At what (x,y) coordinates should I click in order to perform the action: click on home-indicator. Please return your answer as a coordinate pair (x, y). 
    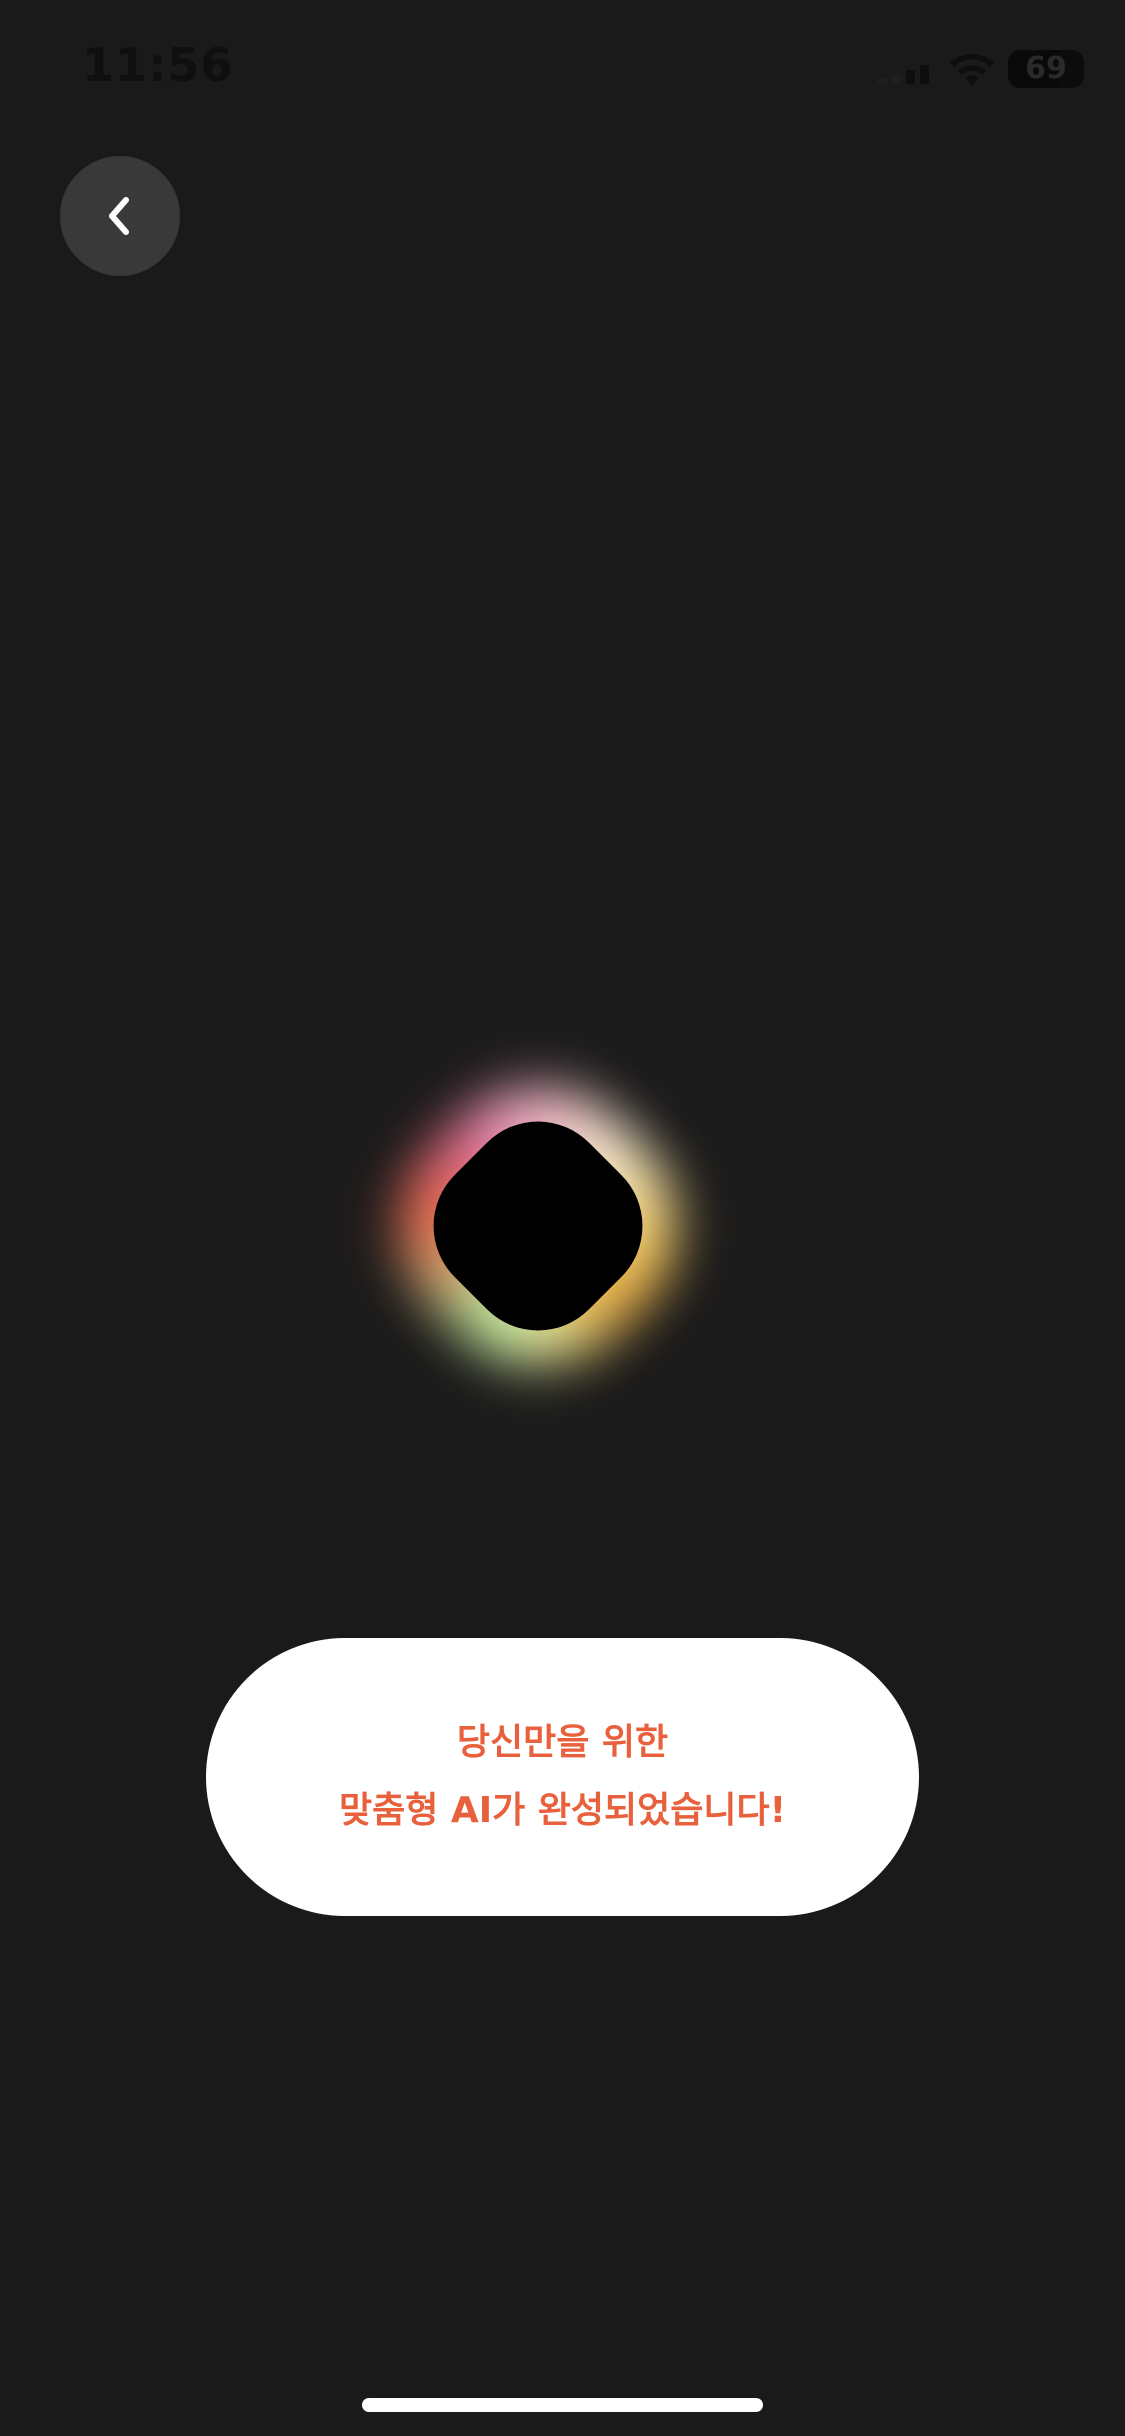
    Looking at the image, I should click on (562, 2405).